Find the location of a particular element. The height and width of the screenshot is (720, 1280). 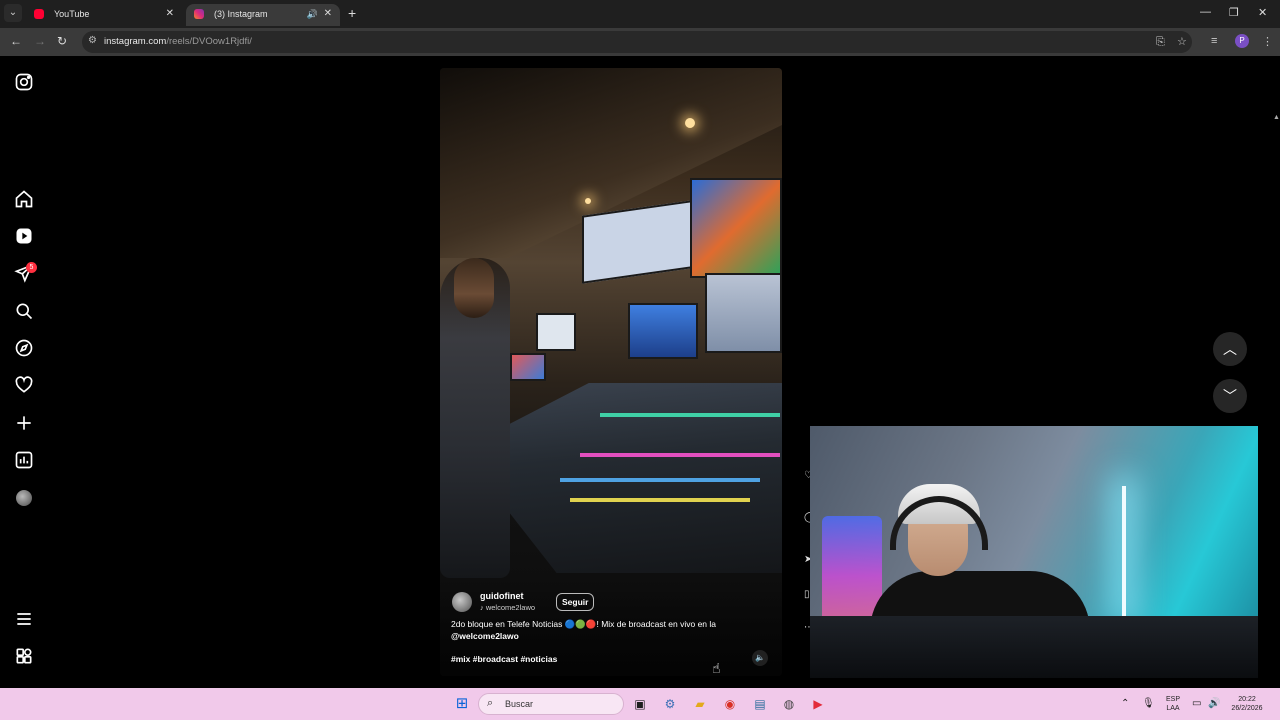

save-bookmark-icon: ▯ is located at coordinates (807, 594).